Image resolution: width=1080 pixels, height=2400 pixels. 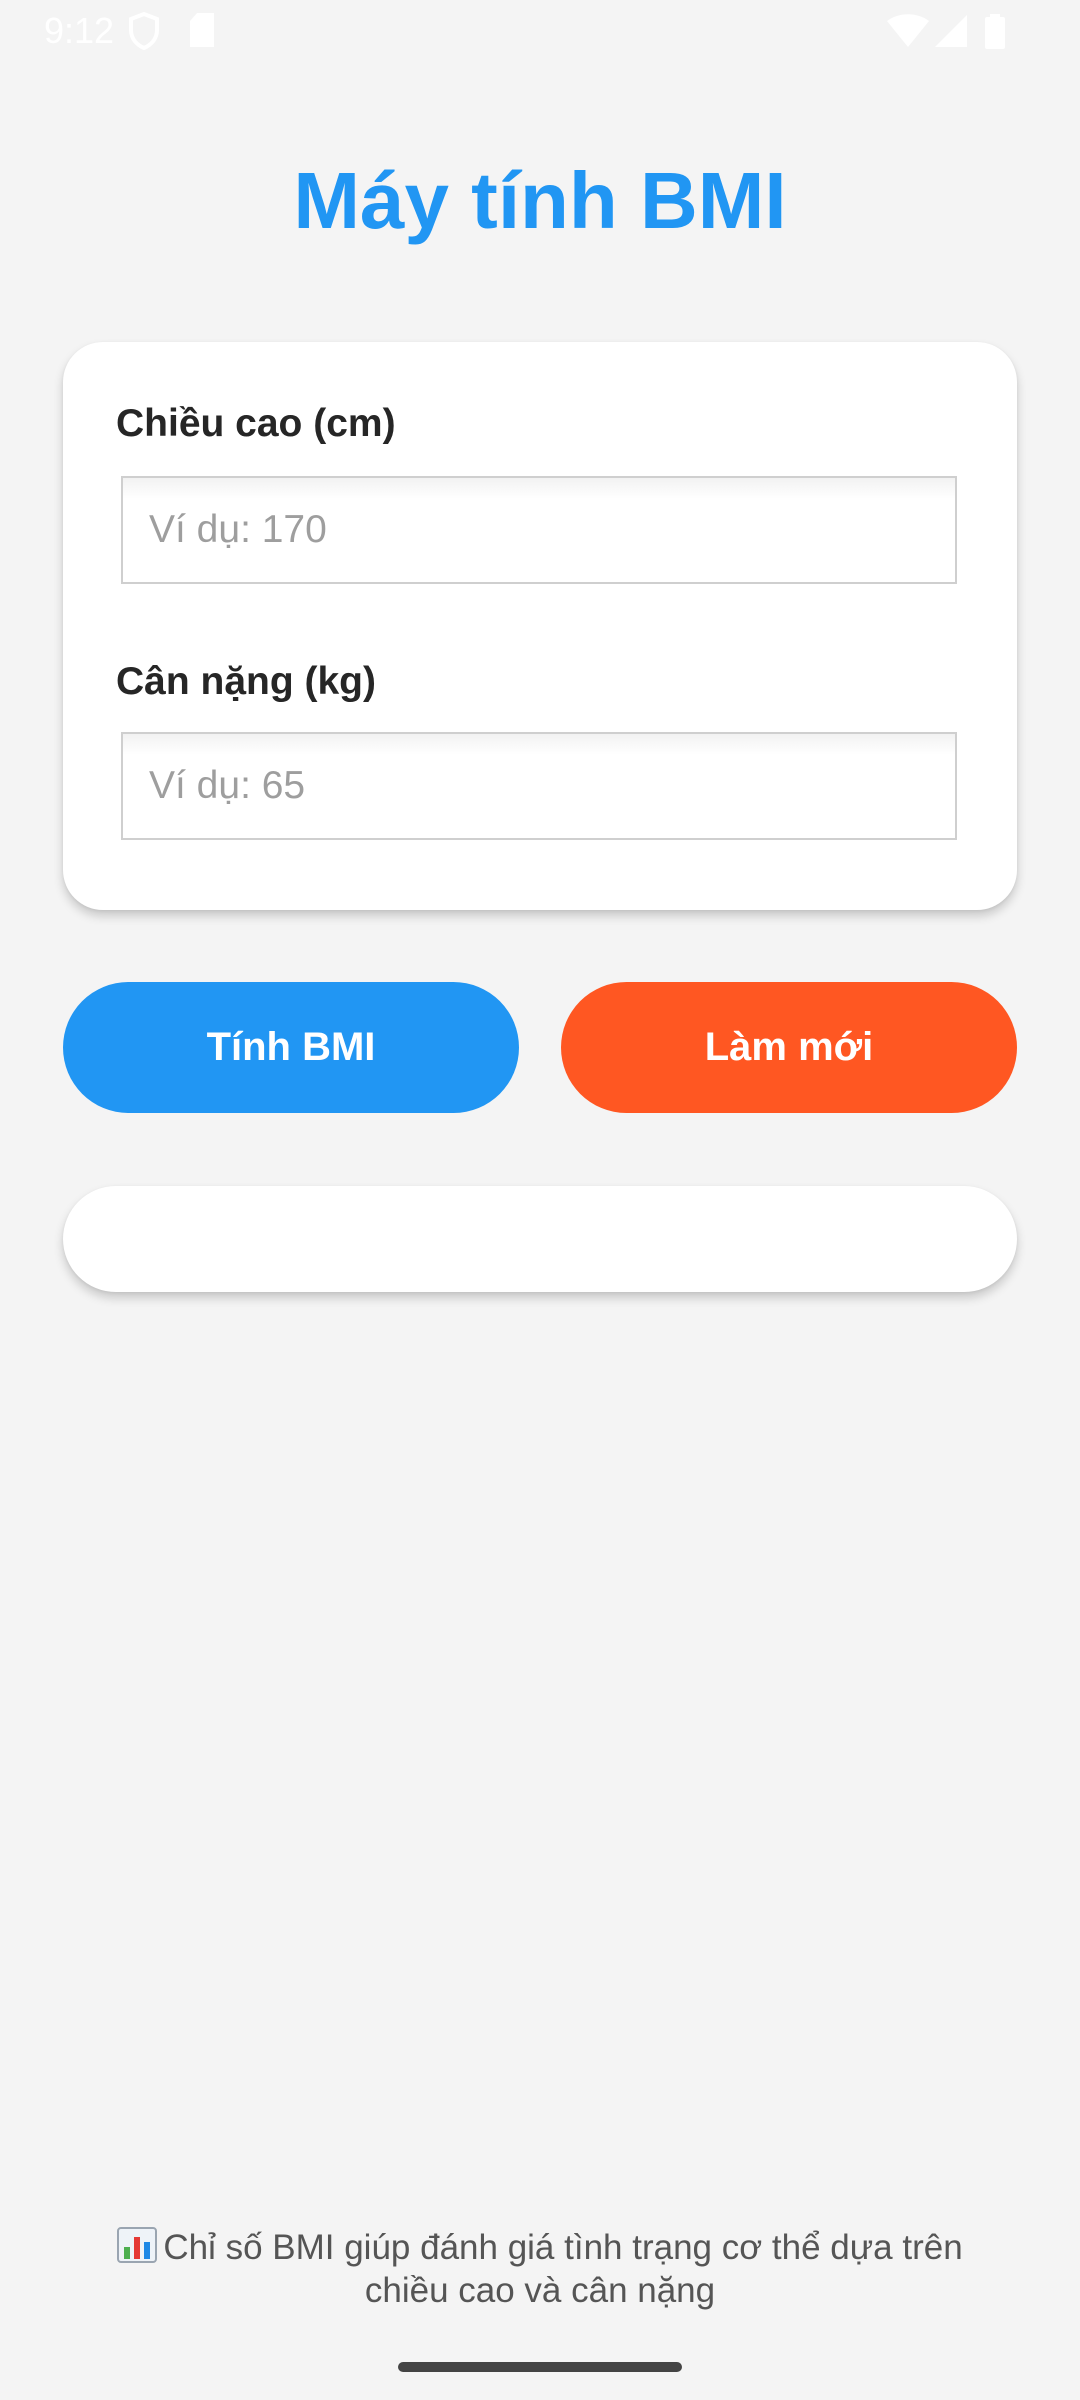 I want to click on page-title: Máy tính BMI, so click(x=540, y=200).